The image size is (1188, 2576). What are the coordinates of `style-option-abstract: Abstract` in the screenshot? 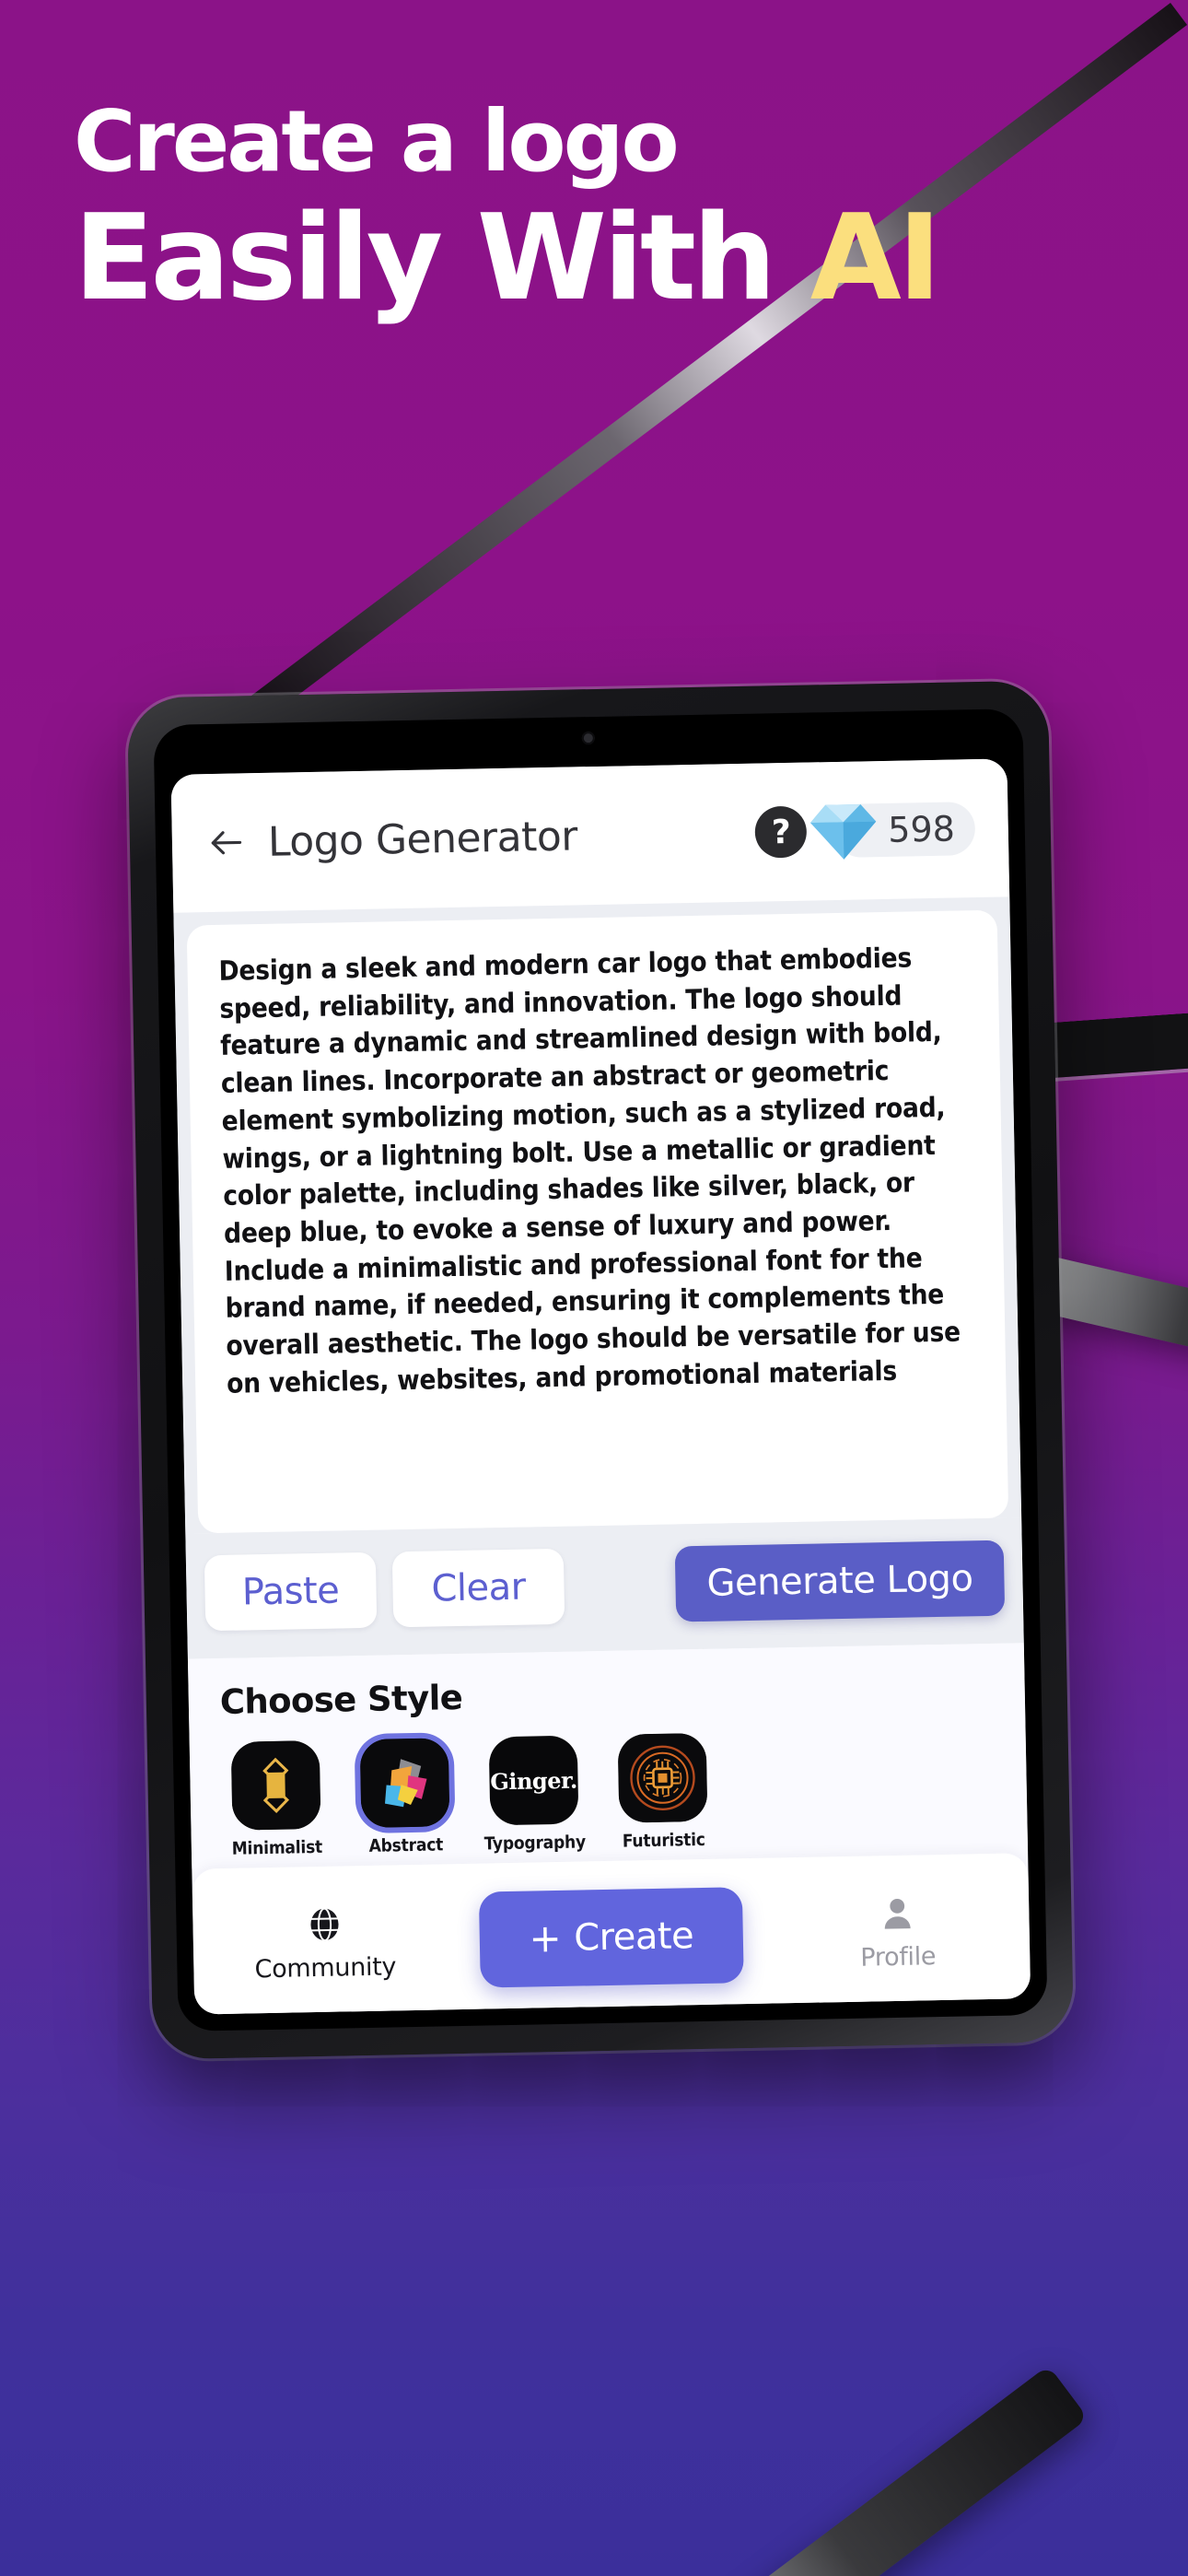 It's located at (405, 1797).